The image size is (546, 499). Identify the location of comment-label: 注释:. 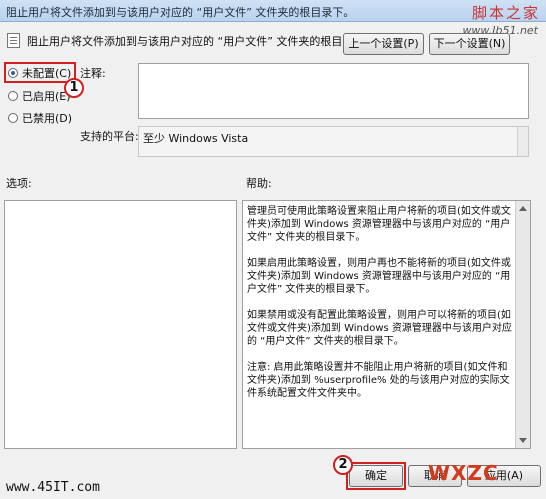
(93, 73).